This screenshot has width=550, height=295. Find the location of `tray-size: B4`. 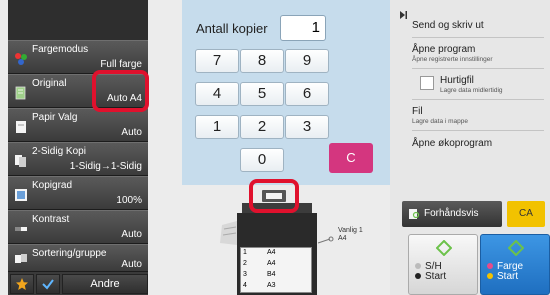

tray-size: B4 is located at coordinates (271, 274).